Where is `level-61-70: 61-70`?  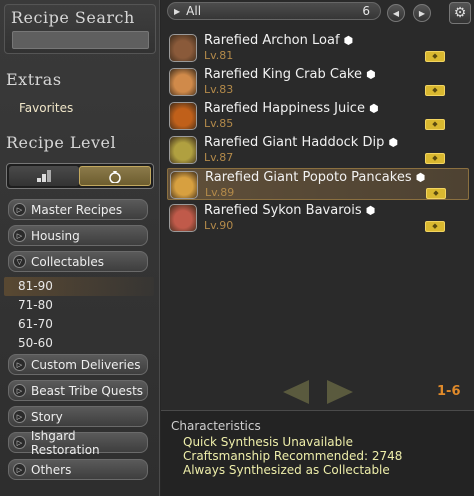 level-61-70: 61-70 is located at coordinates (35, 324).